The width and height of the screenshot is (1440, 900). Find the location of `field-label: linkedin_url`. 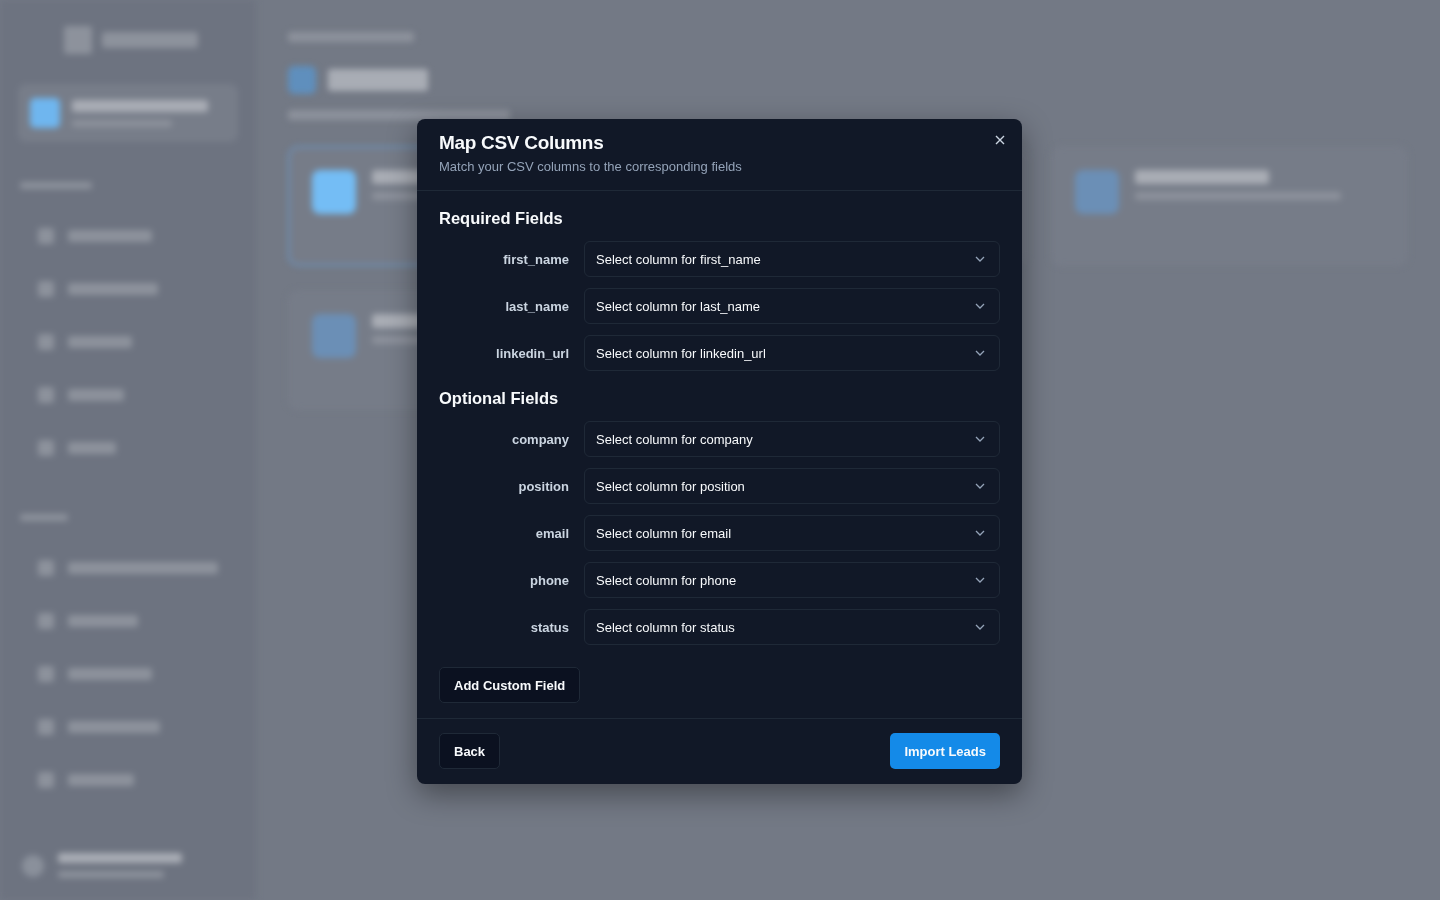

field-label: linkedin_url is located at coordinates (532, 353).